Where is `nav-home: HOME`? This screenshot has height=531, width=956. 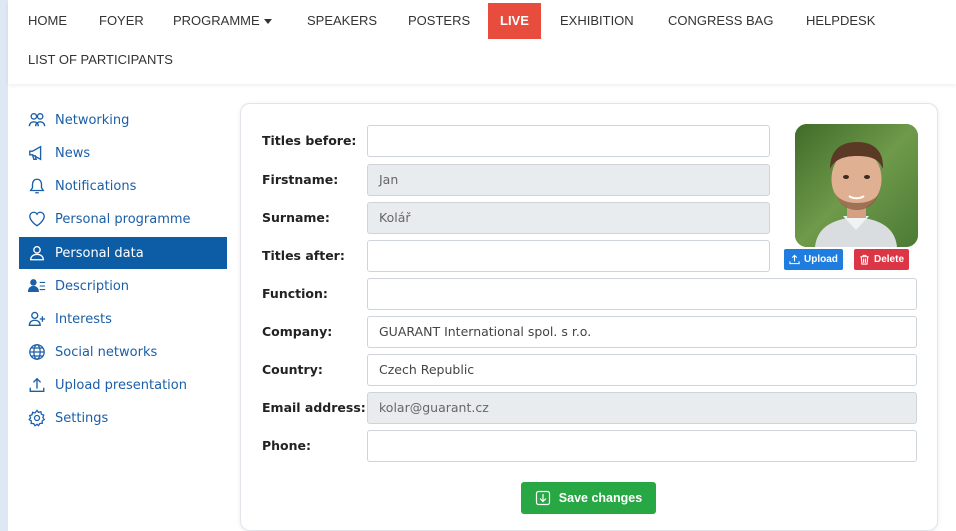 nav-home: HOME is located at coordinates (47, 21).